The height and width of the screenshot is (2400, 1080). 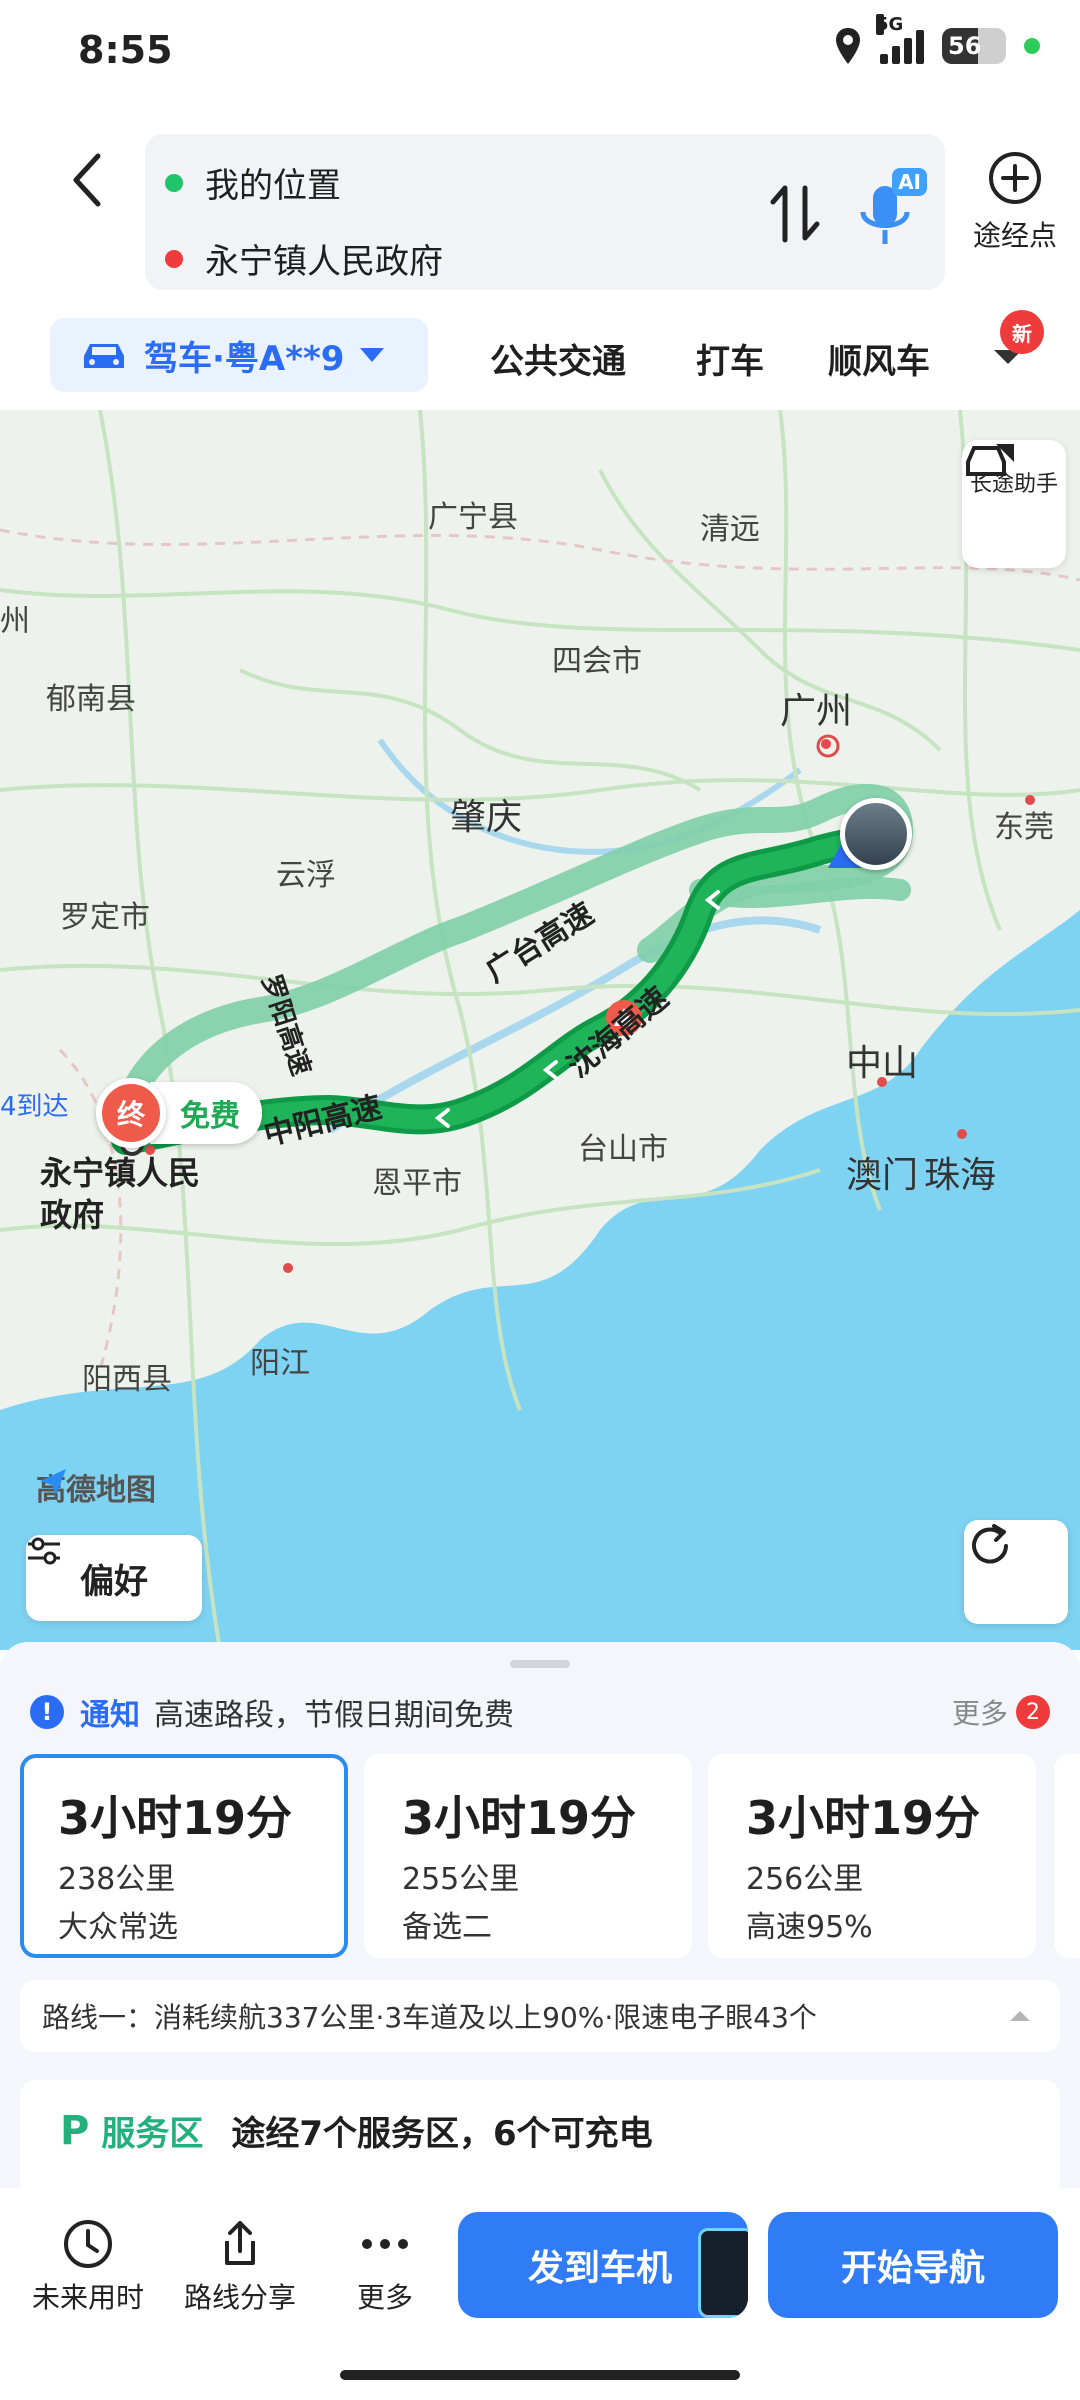 What do you see at coordinates (152, 2134) in the screenshot?
I see `service-area-label: 服务区` at bounding box center [152, 2134].